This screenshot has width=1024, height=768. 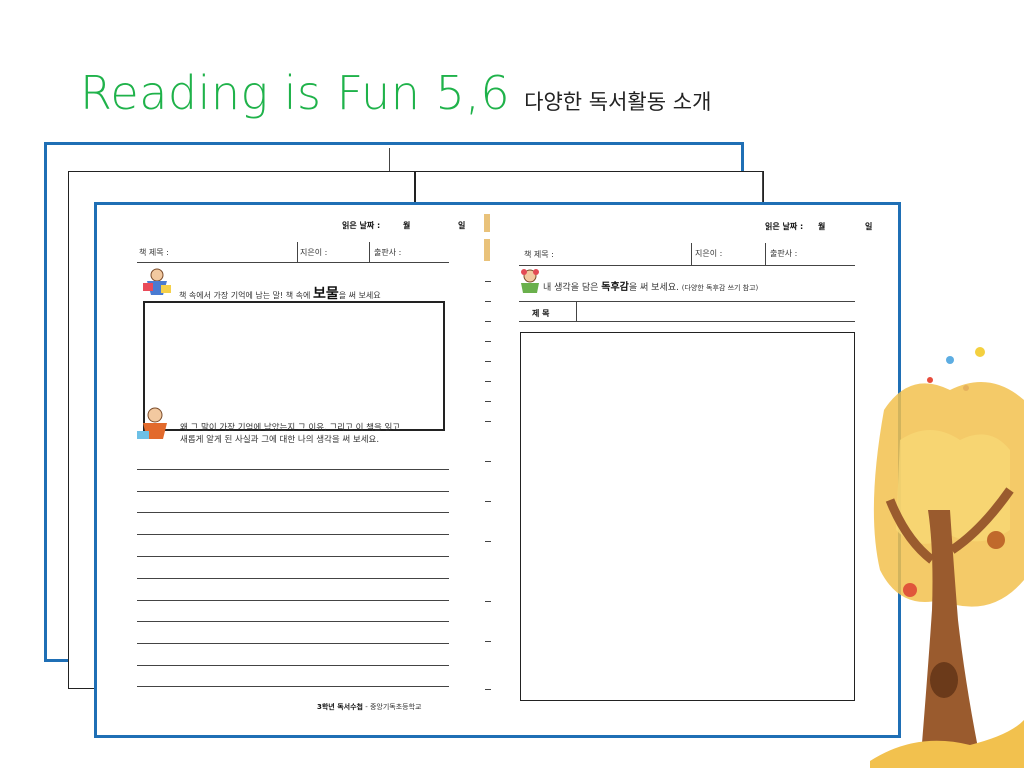 I want to click on slide-title: Reading is Fun 5,6 다양한 독서활동 소개, so click(x=395, y=93).